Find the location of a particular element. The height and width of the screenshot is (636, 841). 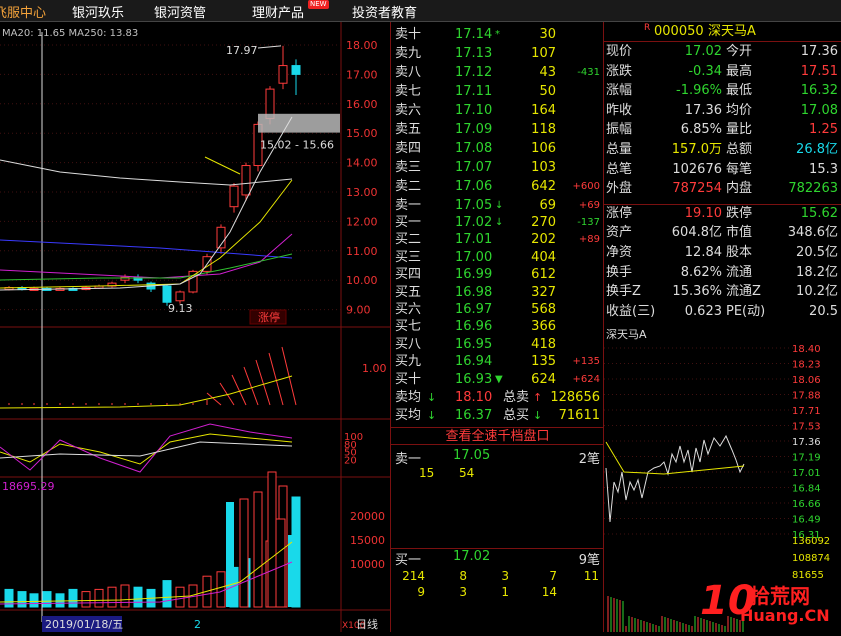

stat-row: 涨幅 -1.96% 最低 16.32 is located at coordinates (722, 91).